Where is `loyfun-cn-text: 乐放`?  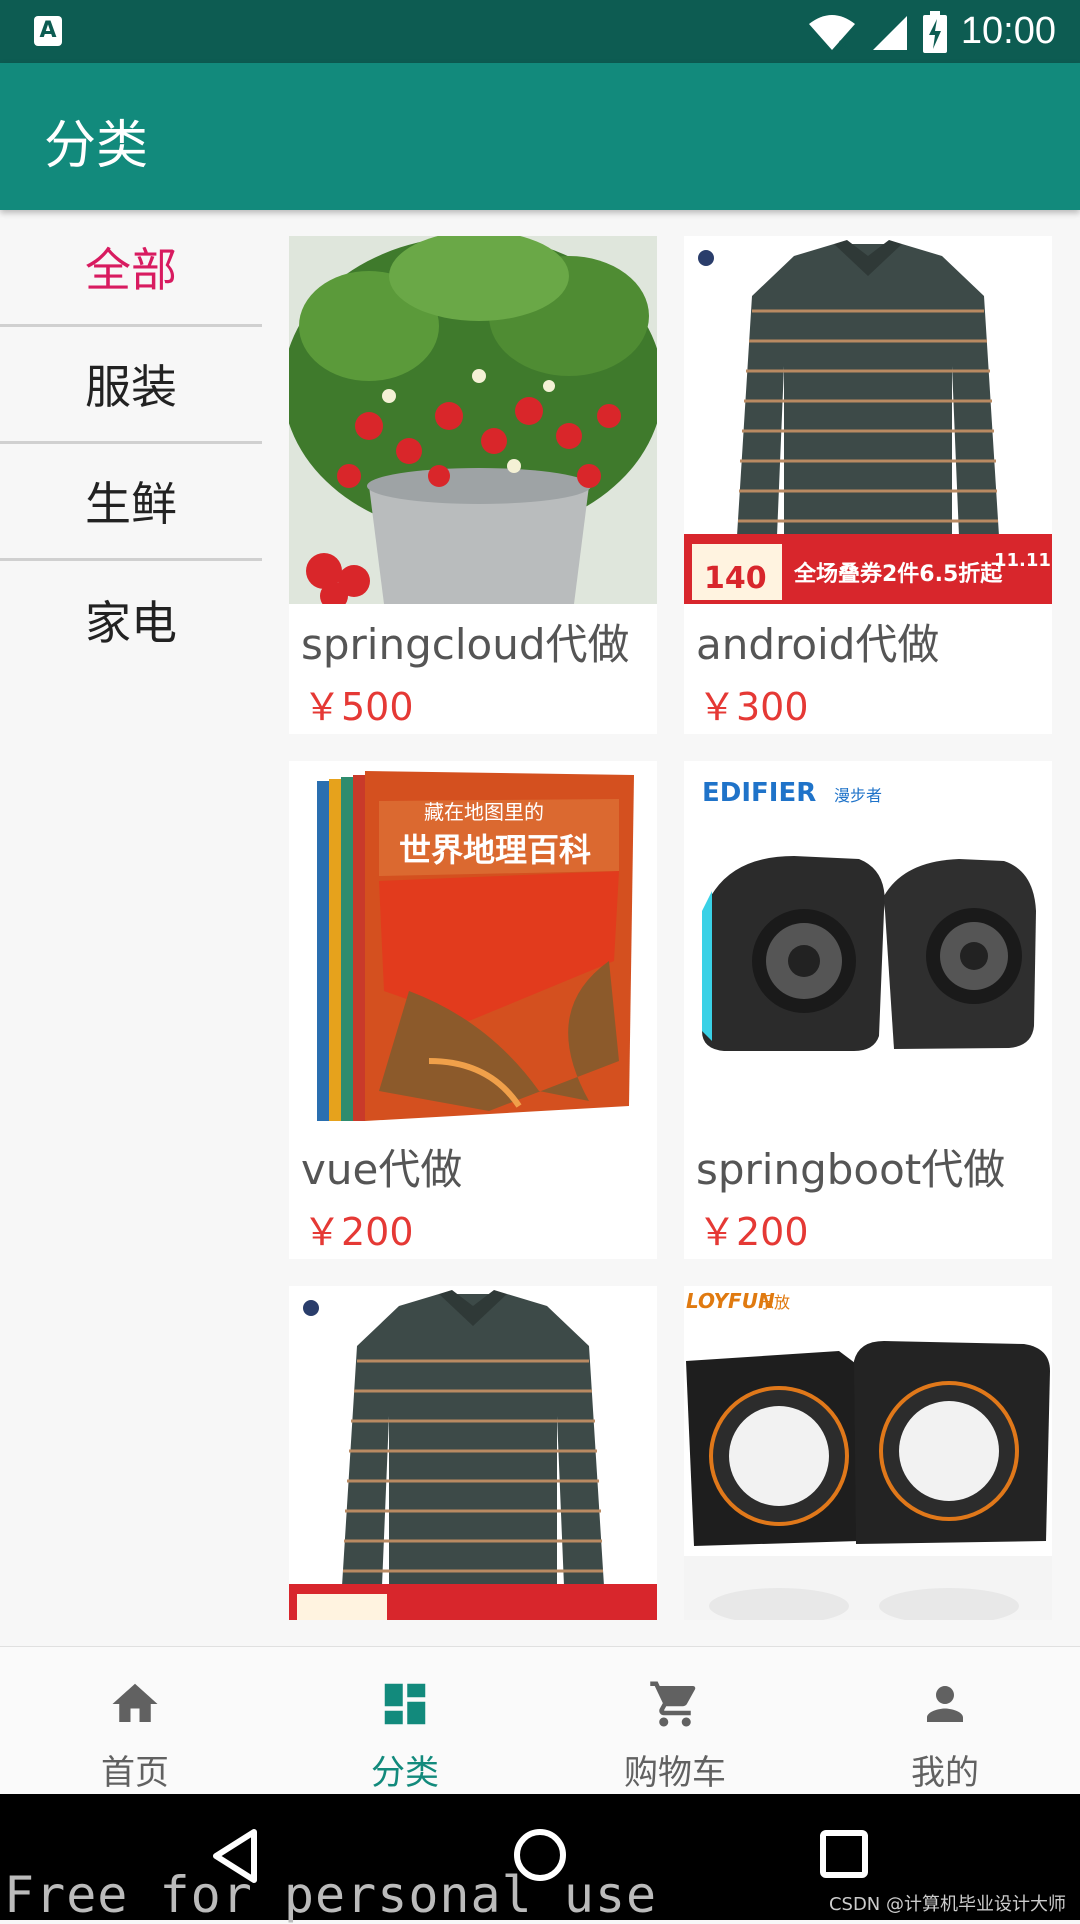 loyfun-cn-text: 乐放 is located at coordinates (774, 1302).